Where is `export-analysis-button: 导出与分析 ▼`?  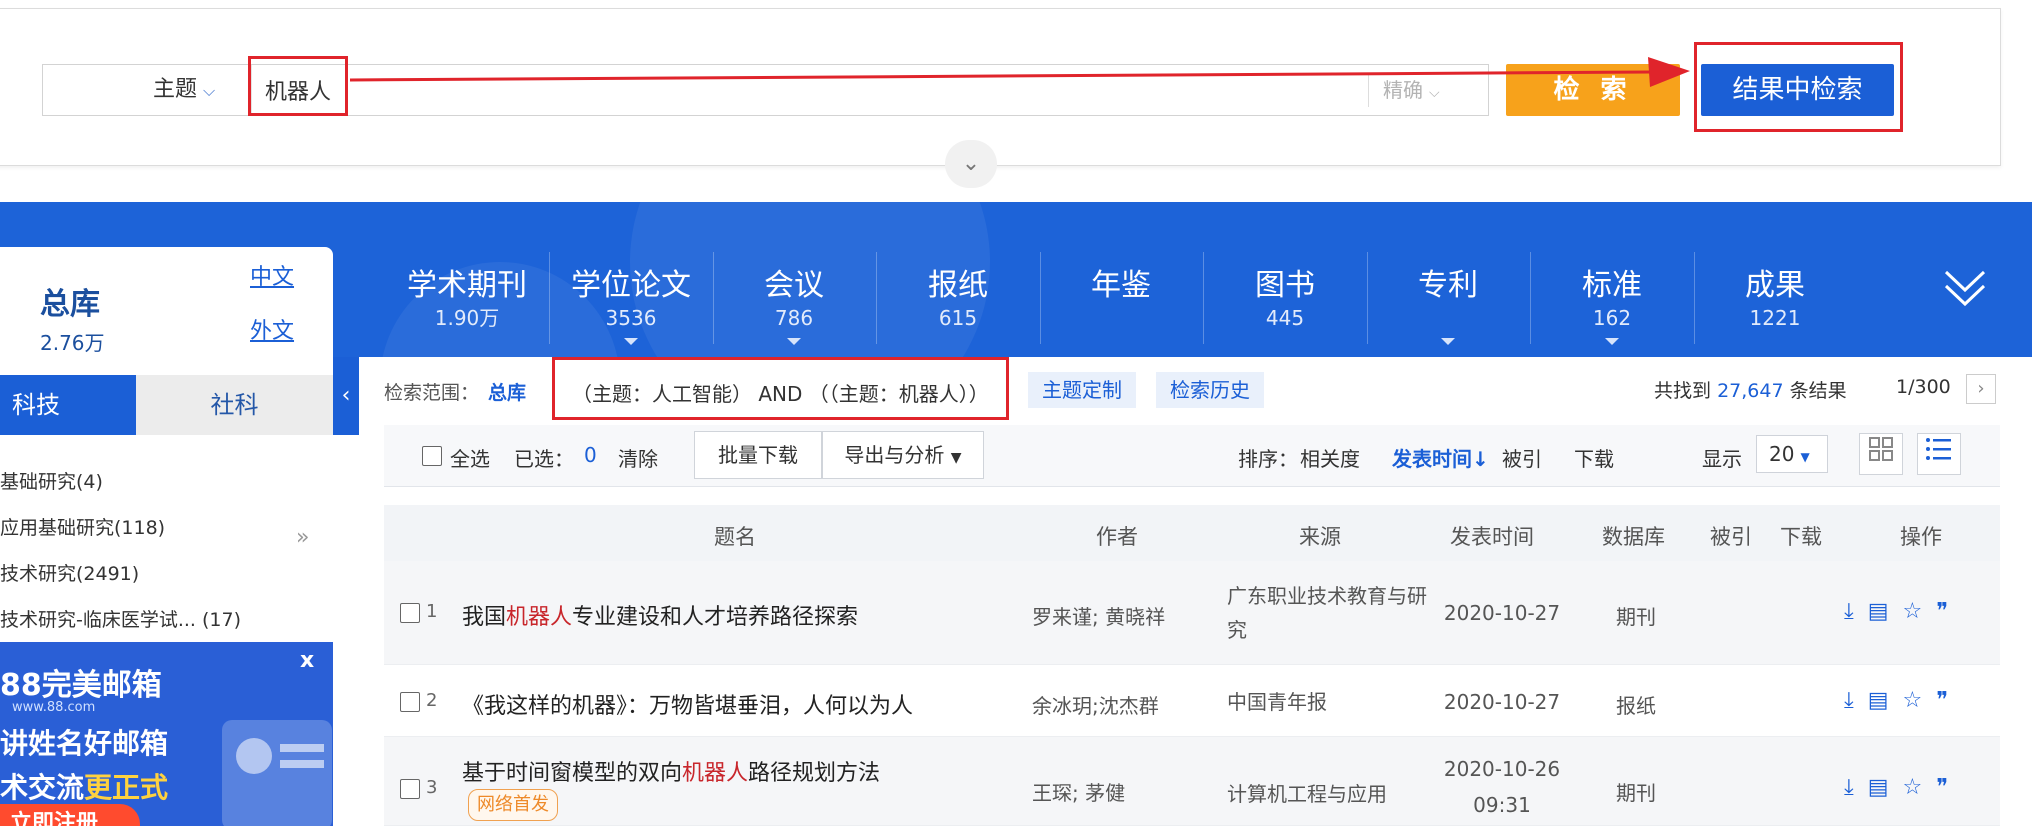
export-analysis-button: 导出与分析 ▼ is located at coordinates (903, 455).